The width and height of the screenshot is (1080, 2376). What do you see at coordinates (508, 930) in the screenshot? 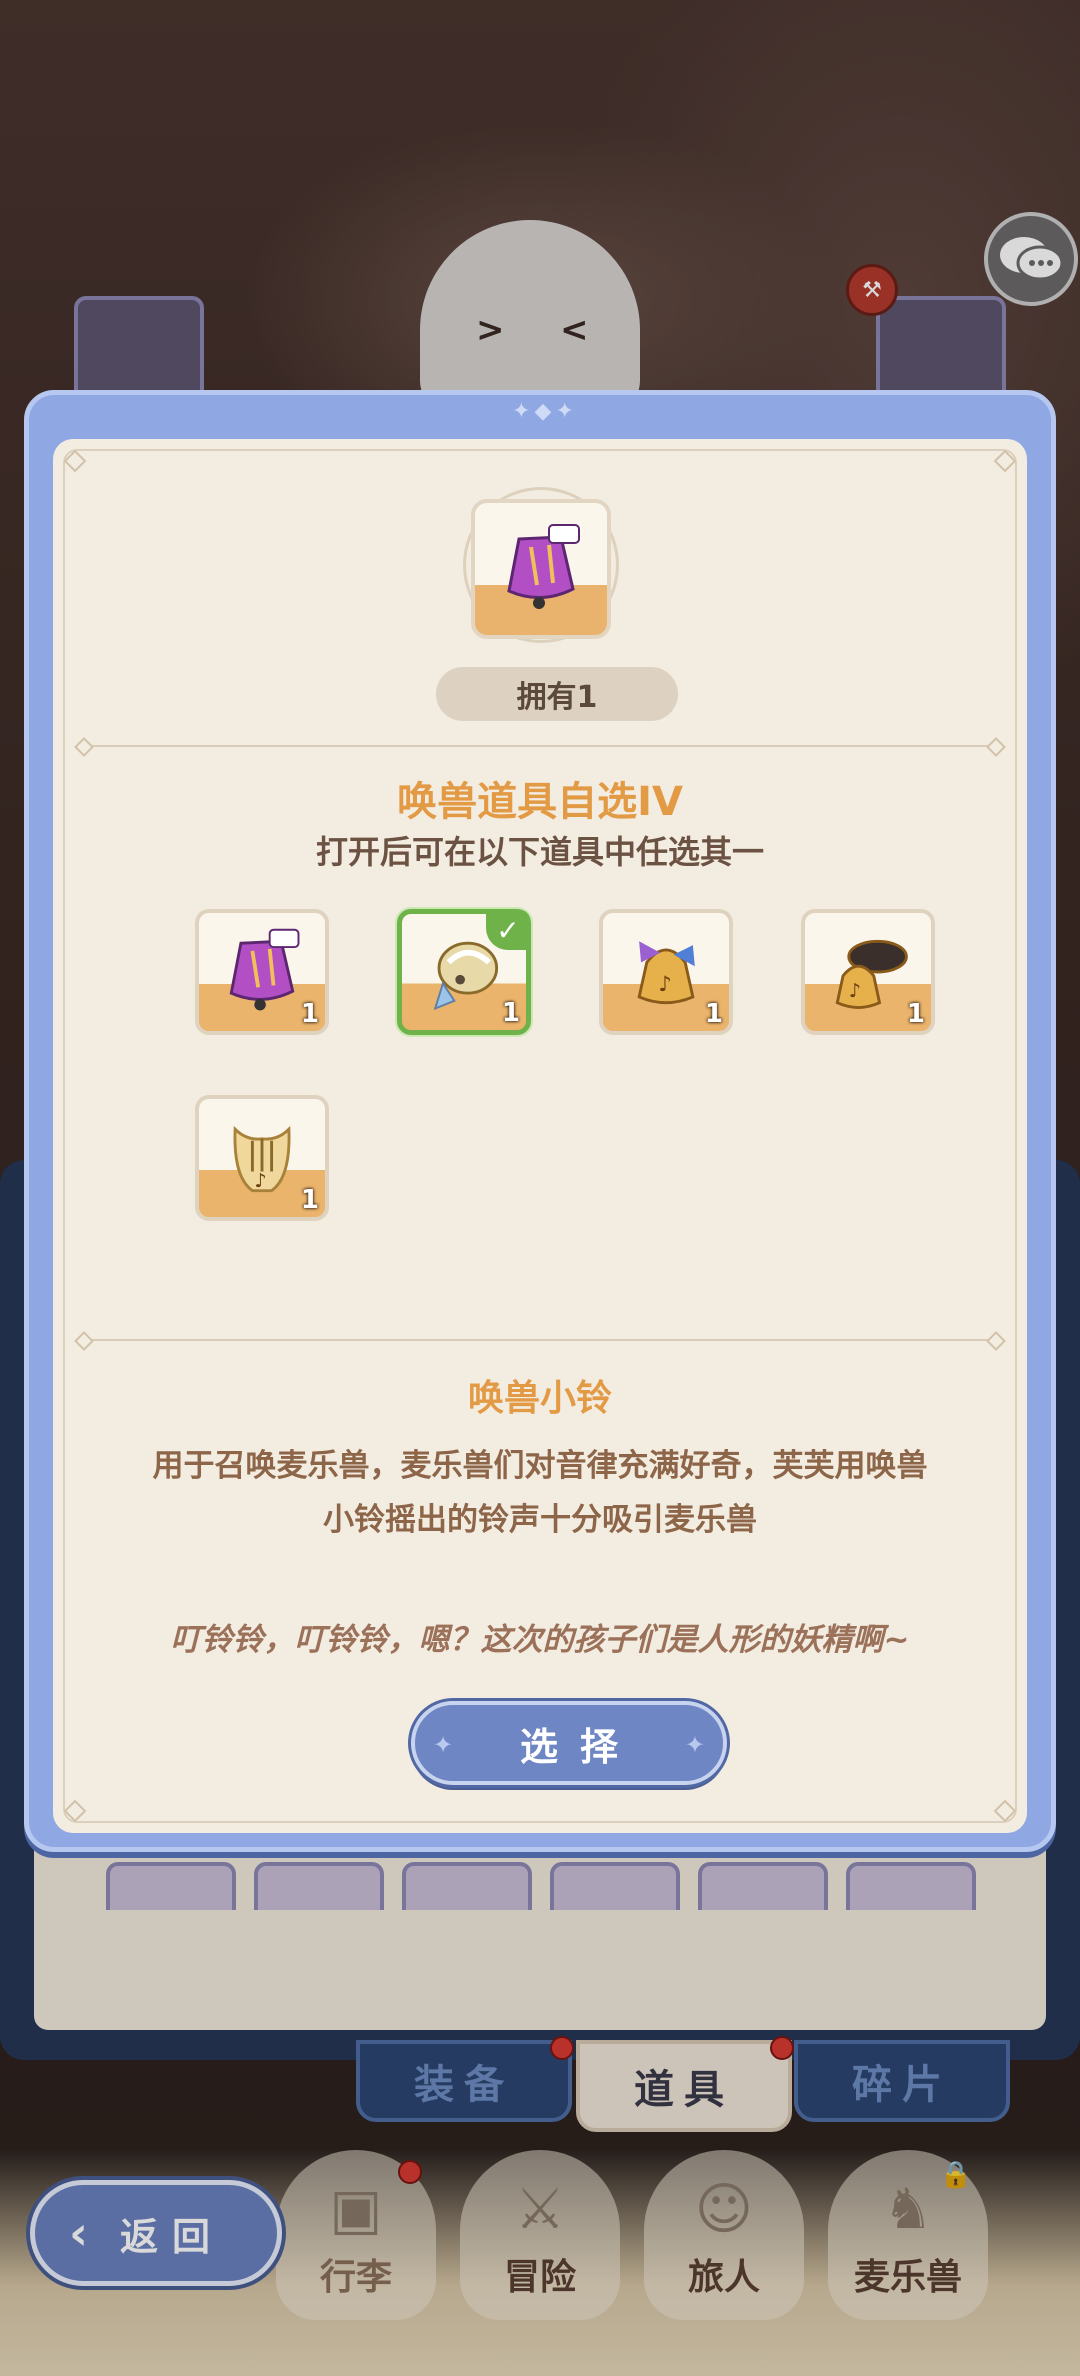
I see `checkmark-icon: ✓` at bounding box center [508, 930].